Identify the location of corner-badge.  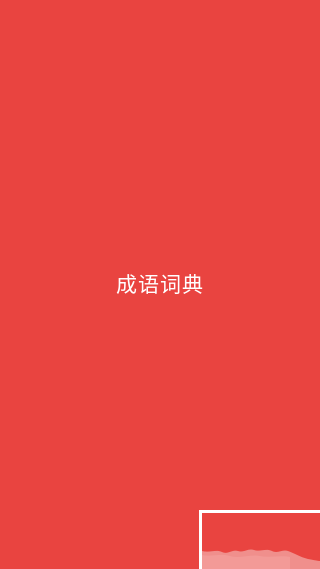
(259, 539).